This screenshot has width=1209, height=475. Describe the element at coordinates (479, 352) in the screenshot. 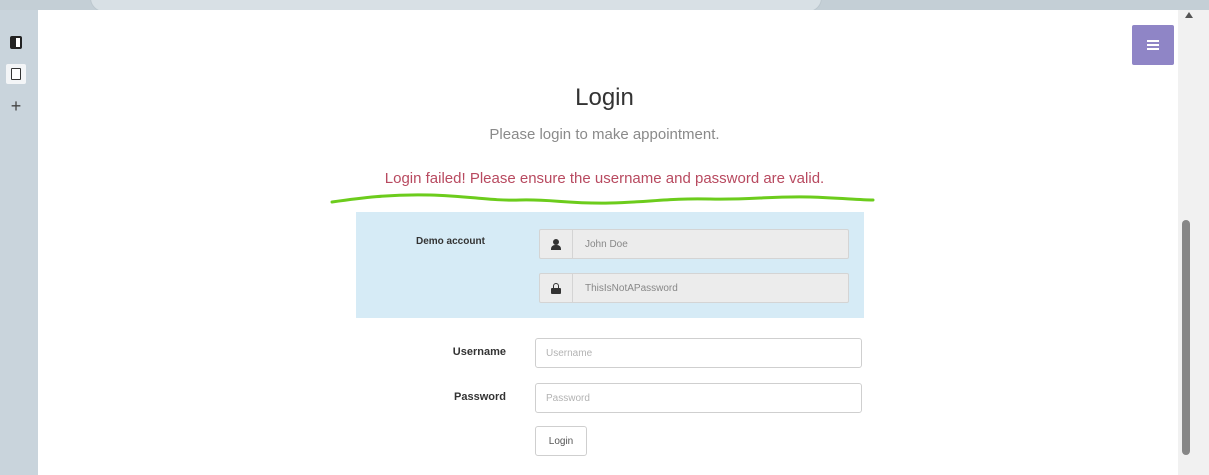

I see `username-label: Username` at that location.